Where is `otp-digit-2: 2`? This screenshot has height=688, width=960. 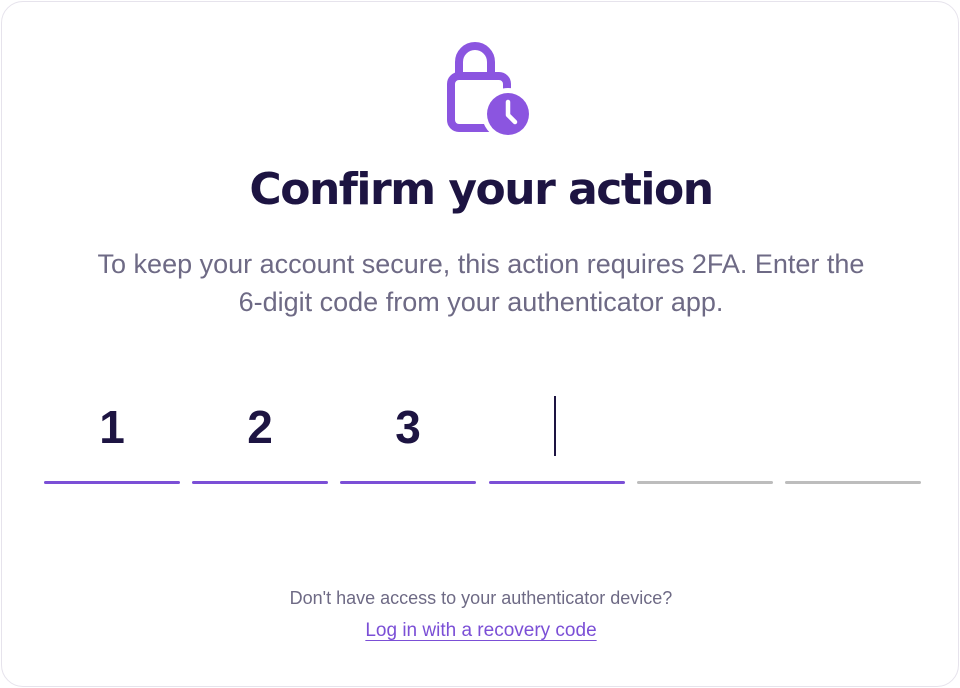
otp-digit-2: 2 is located at coordinates (260, 439).